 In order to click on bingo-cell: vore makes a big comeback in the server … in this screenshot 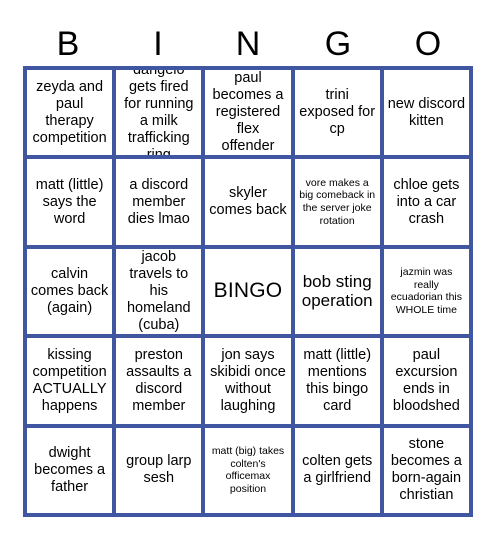, I will do `click(337, 202)`.